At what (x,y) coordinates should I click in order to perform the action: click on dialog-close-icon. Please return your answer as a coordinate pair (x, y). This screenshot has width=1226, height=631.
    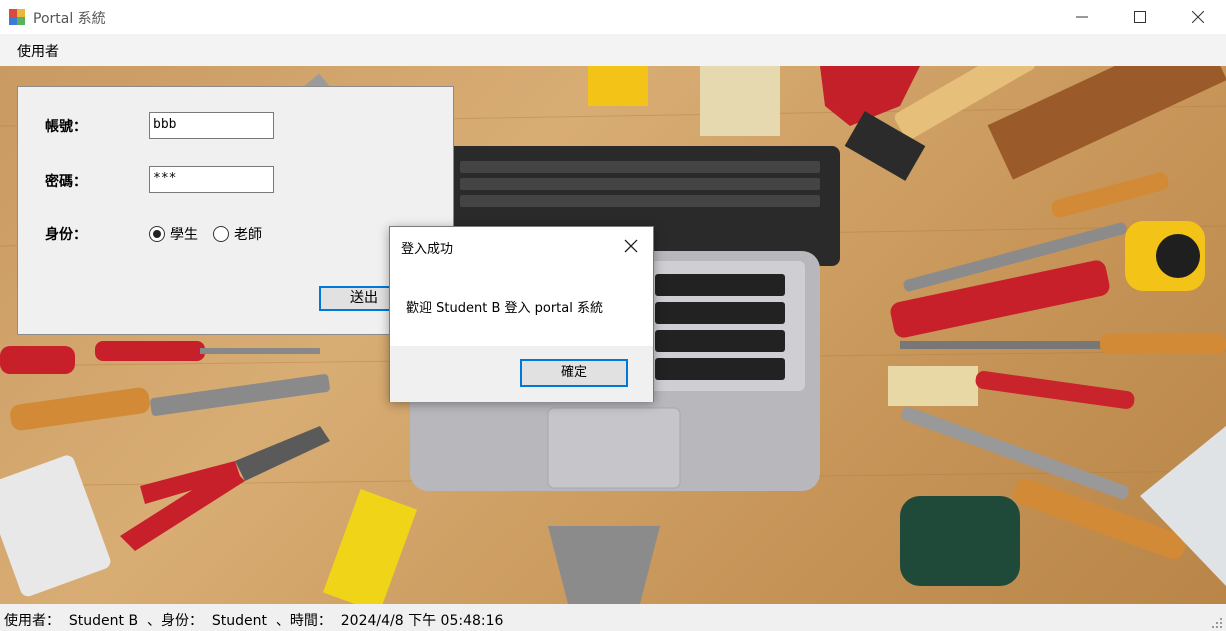
    Looking at the image, I should click on (631, 246).